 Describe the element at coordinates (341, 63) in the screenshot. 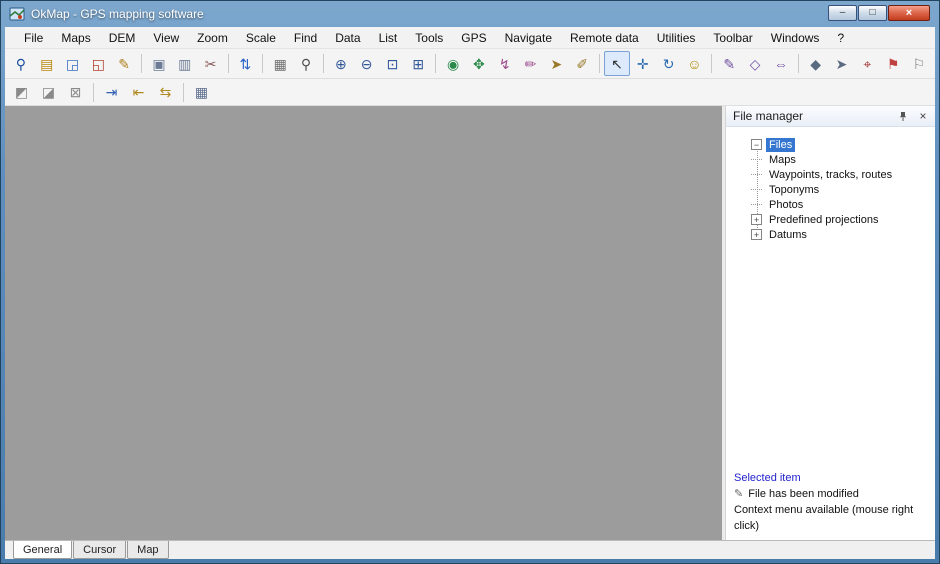

I see `zoom-in-button: ⊕` at that location.